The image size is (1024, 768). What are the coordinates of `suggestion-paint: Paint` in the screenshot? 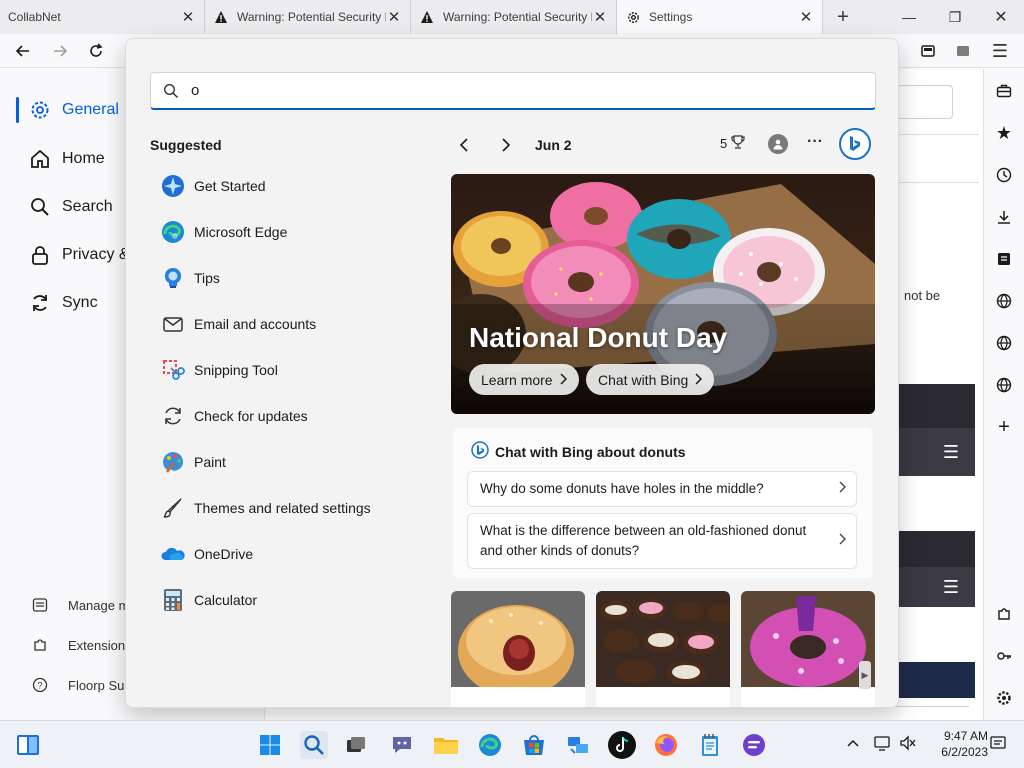 It's located at (193, 462).